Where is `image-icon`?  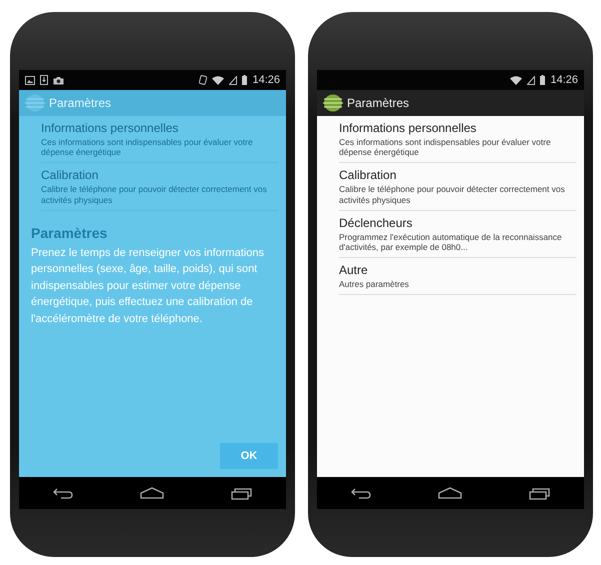
image-icon is located at coordinates (30, 80).